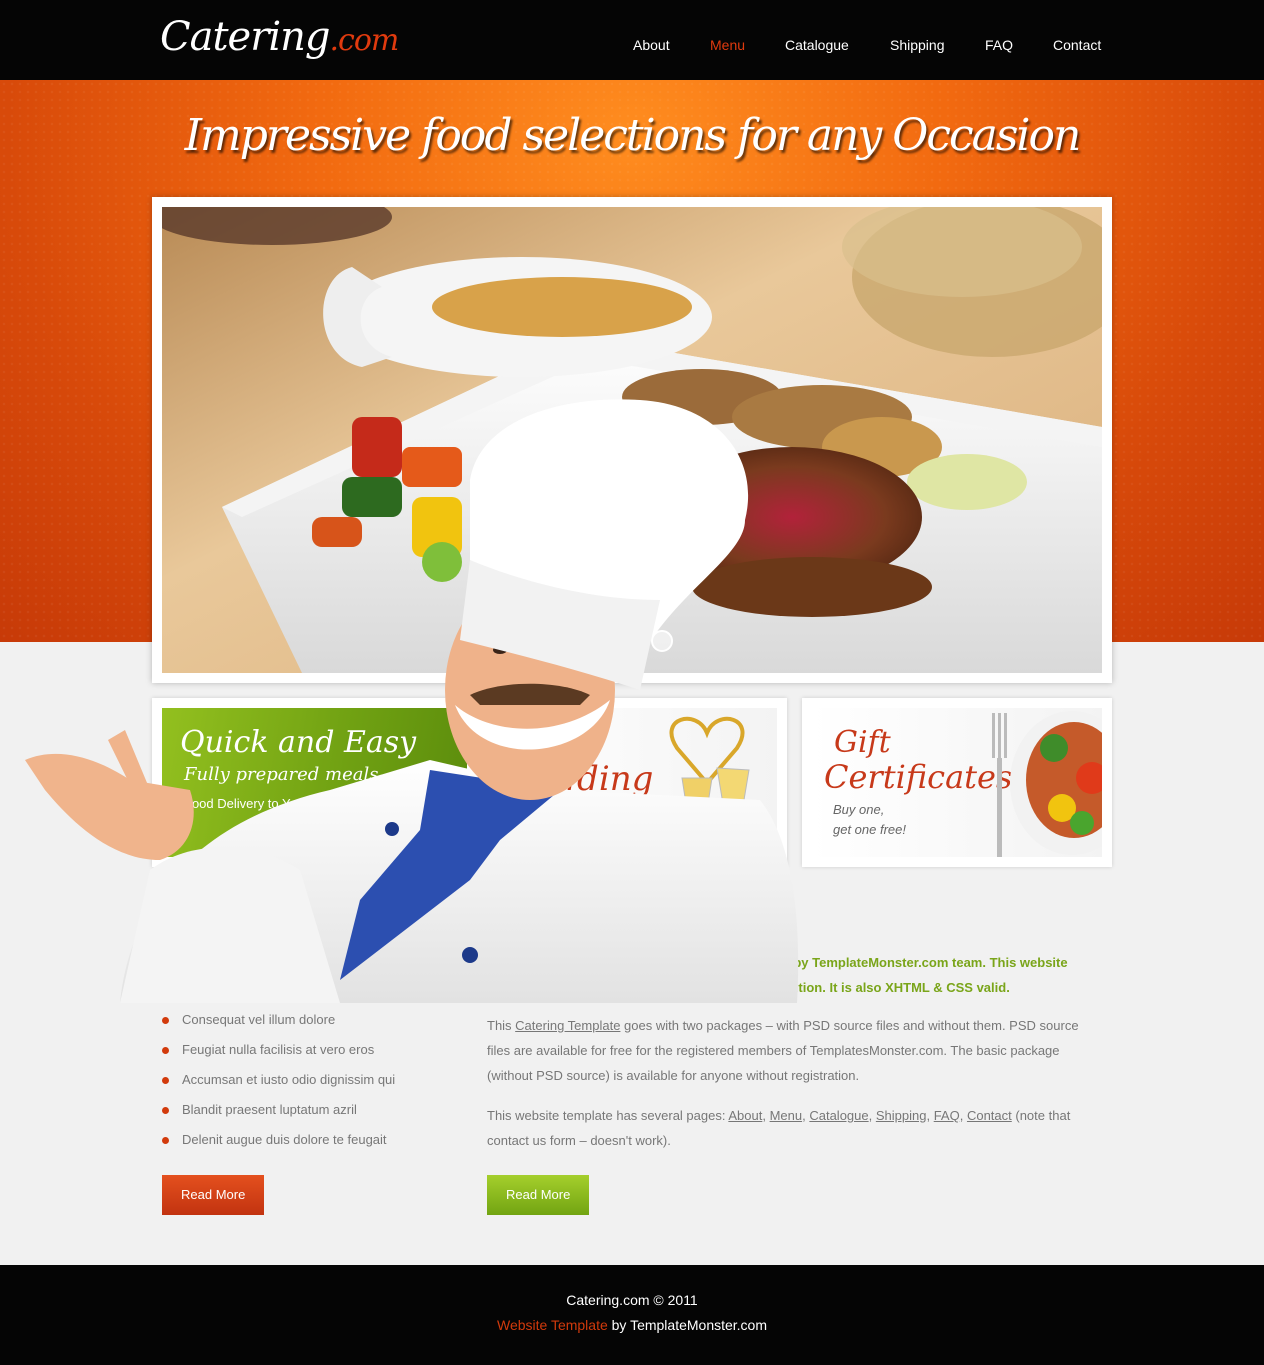 Image resolution: width=1264 pixels, height=1365 pixels. I want to click on website-template-link: Website Template, so click(552, 1325).